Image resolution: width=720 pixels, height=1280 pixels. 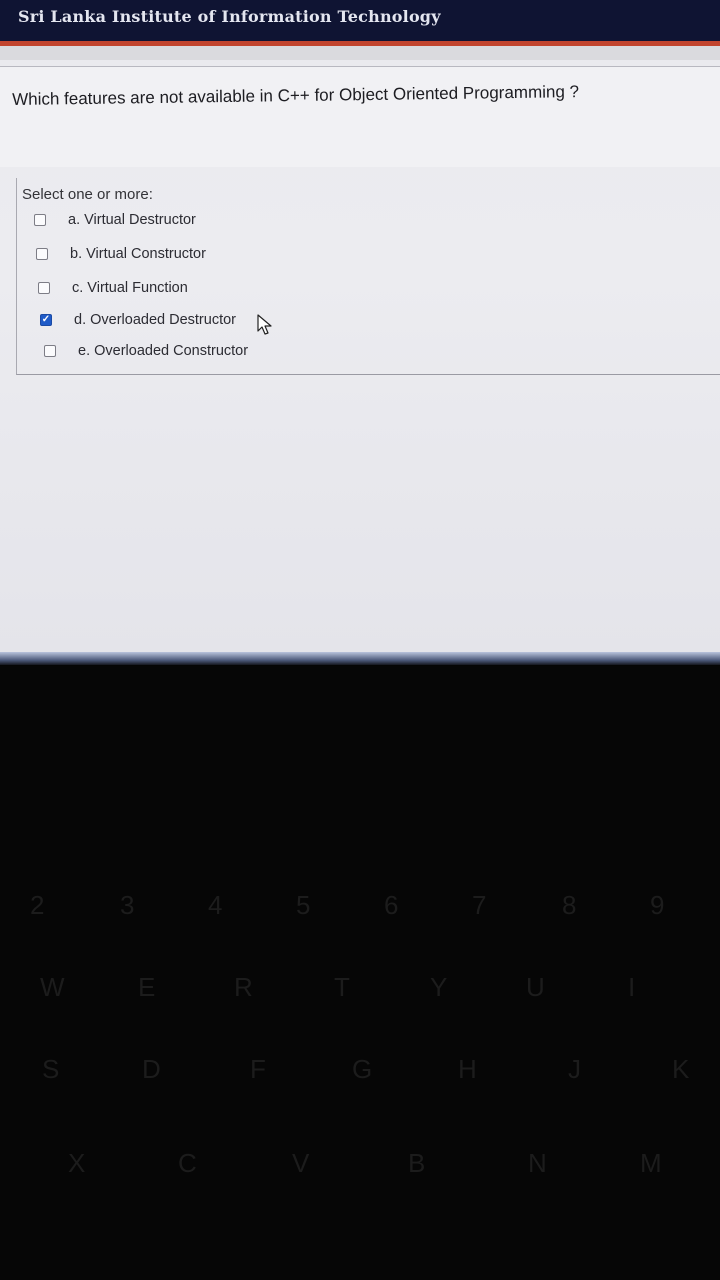 I want to click on mouse-pointer-icon, so click(x=264, y=324).